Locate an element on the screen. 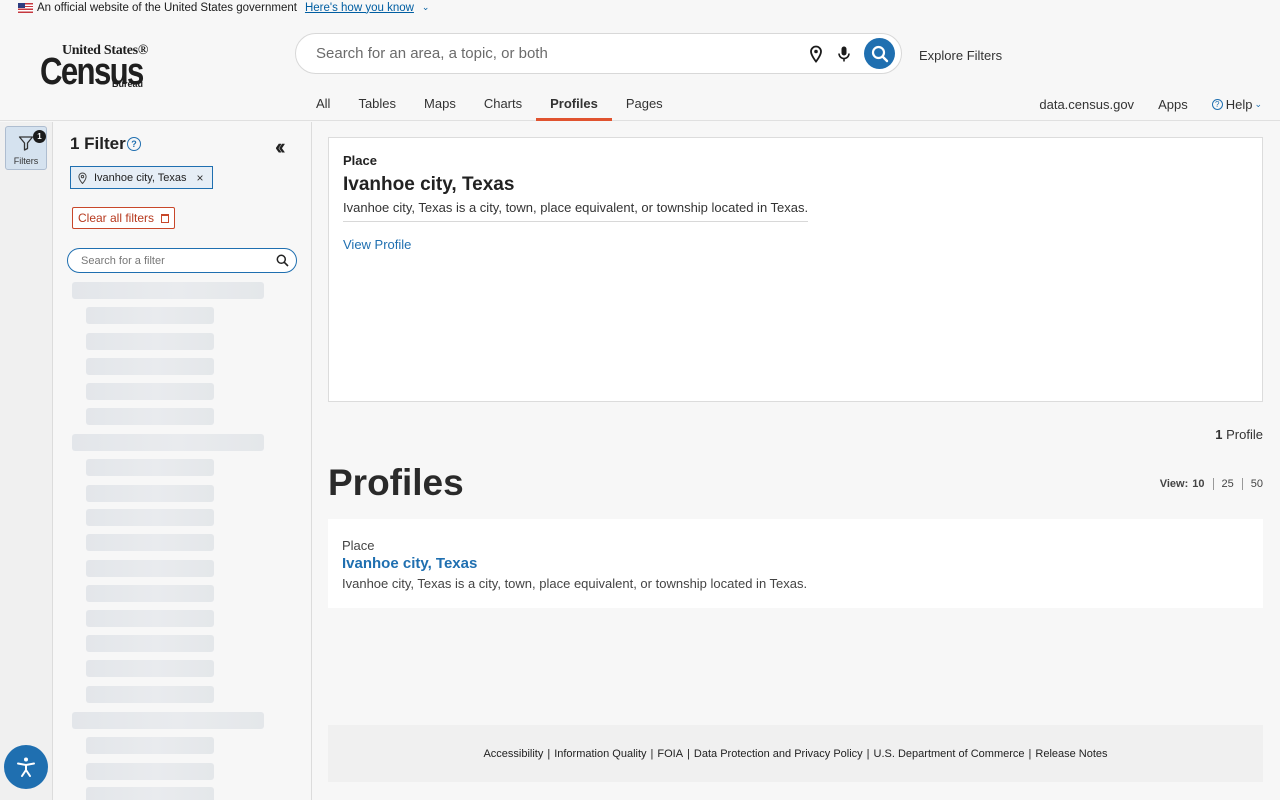 The image size is (1280, 800). data-census-link: data.census.gov is located at coordinates (1086, 104).